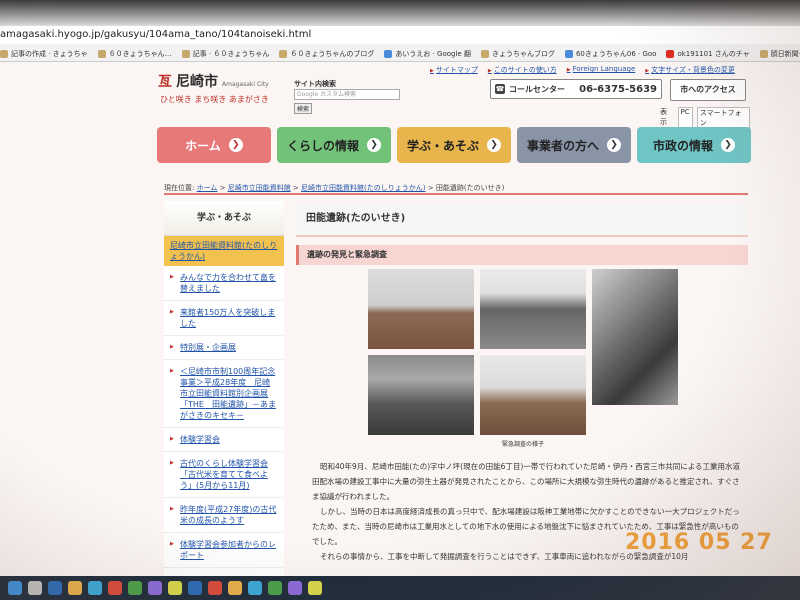  Describe the element at coordinates (55, 588) in the screenshot. I see `edge-icon` at that location.